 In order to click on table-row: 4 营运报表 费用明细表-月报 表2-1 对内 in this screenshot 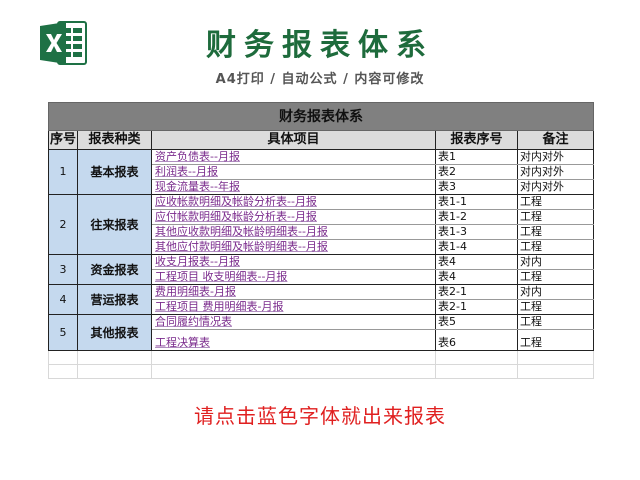, I will do `click(321, 299)`.